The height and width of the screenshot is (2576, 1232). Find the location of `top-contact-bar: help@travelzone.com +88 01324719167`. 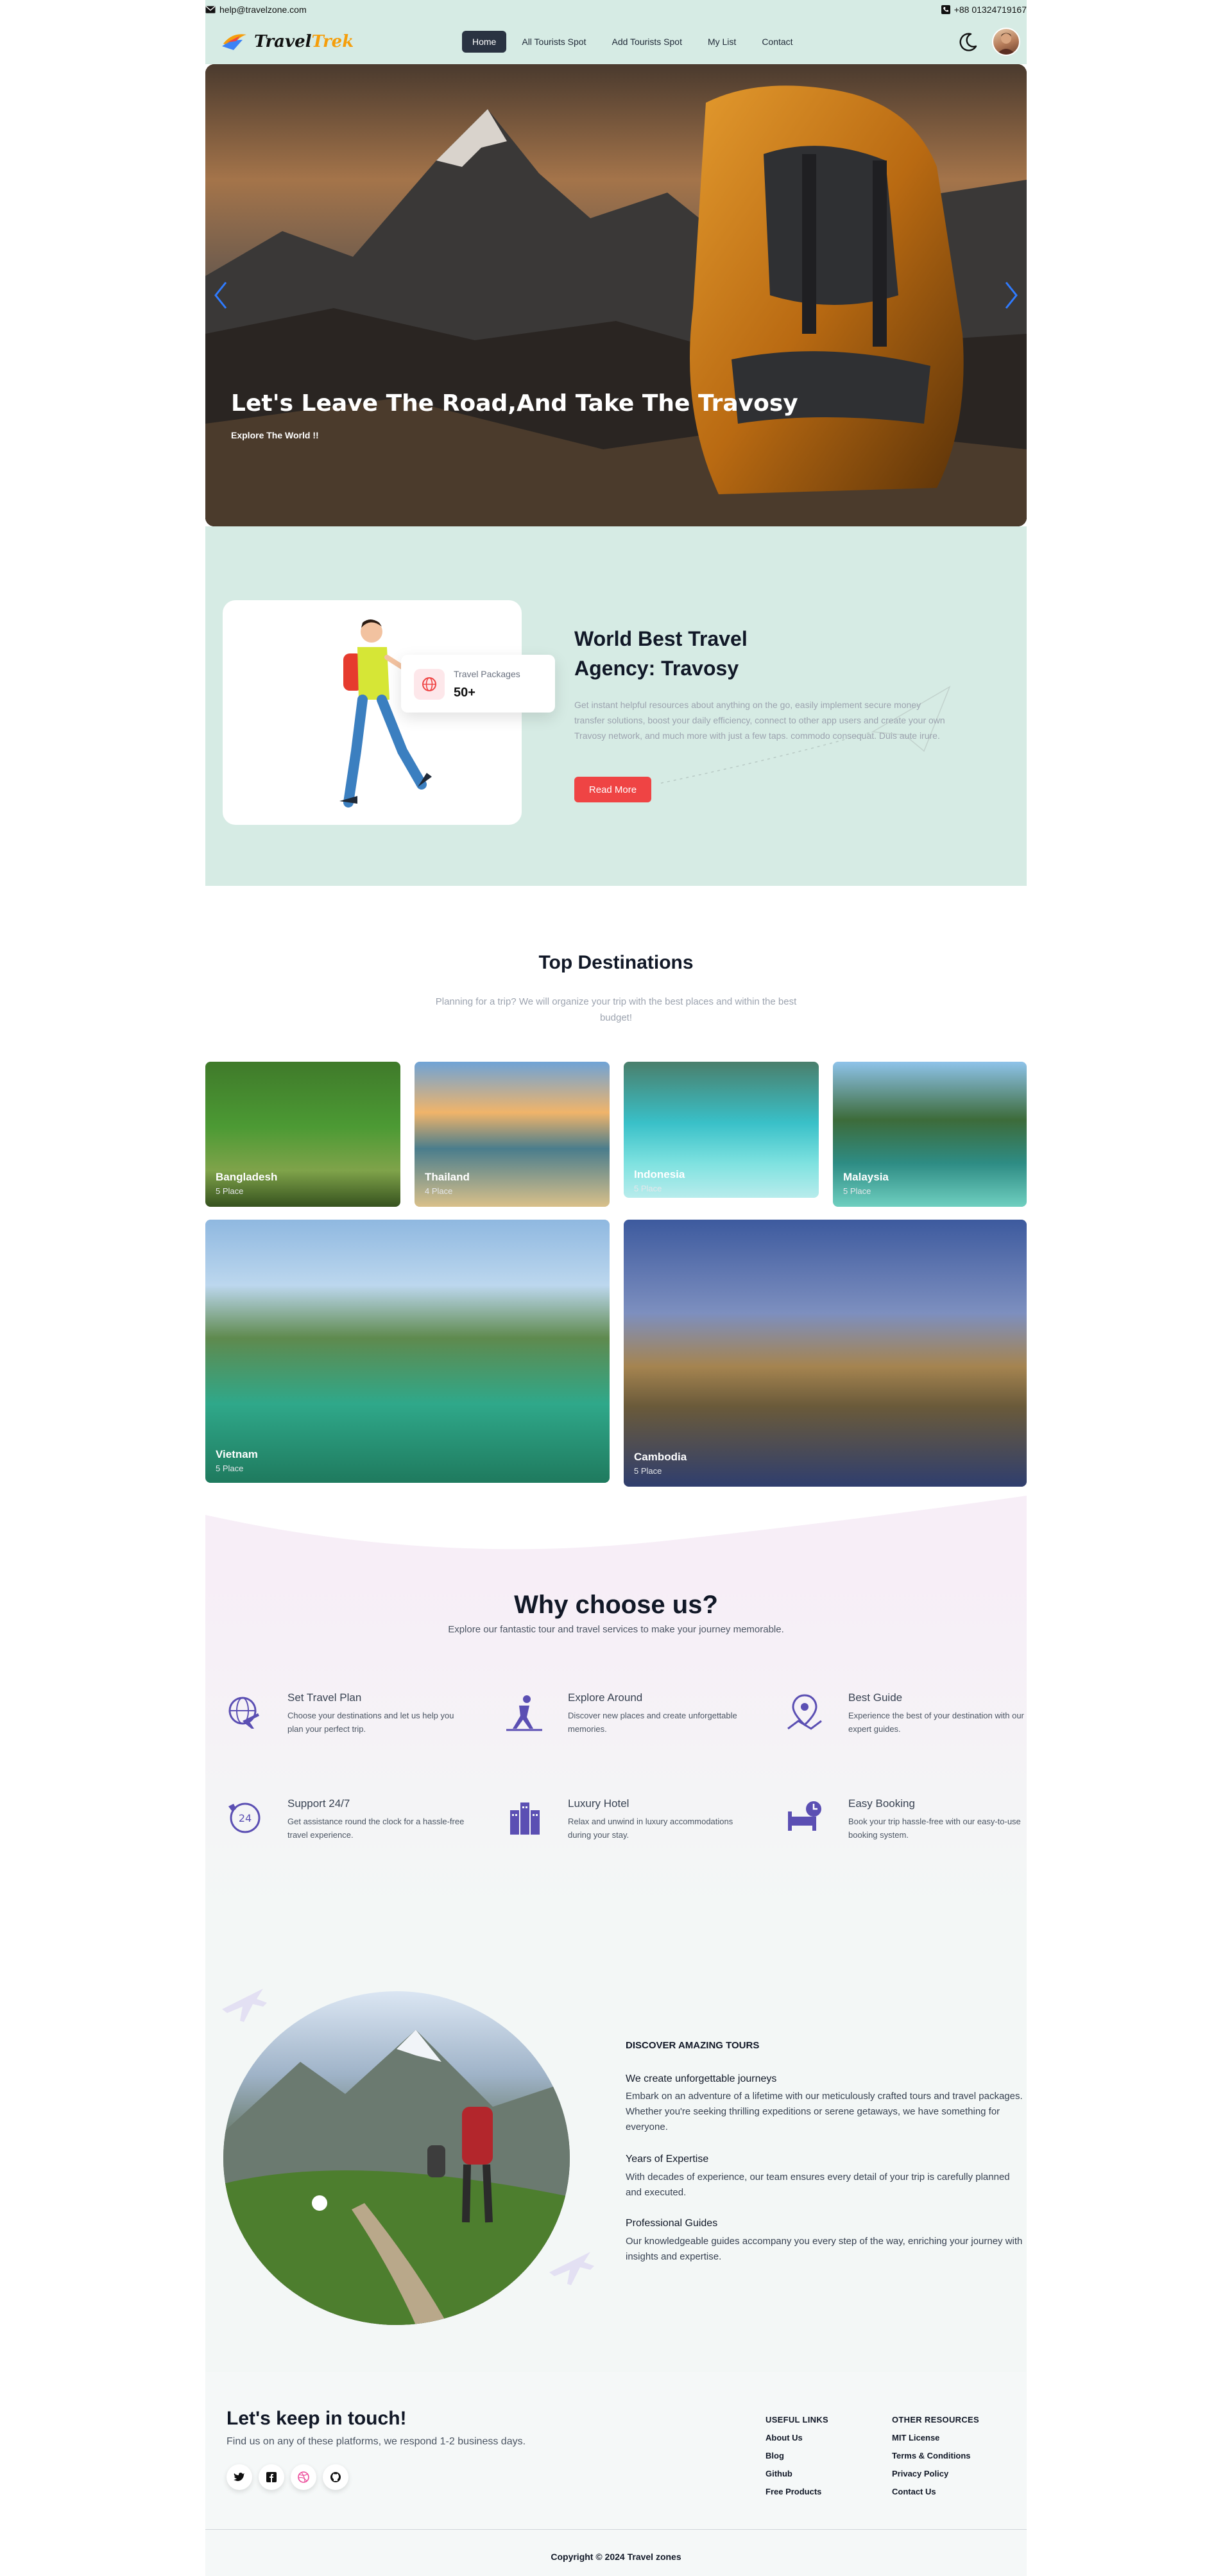

top-contact-bar: help@travelzone.com +88 01324719167 is located at coordinates (616, 10).